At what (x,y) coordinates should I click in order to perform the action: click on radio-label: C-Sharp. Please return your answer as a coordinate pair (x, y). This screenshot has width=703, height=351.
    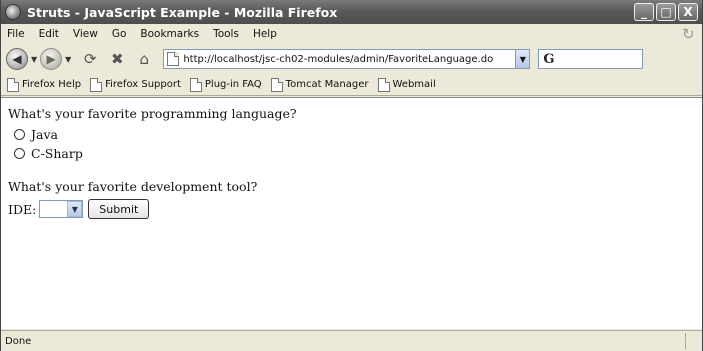
    Looking at the image, I should click on (57, 153).